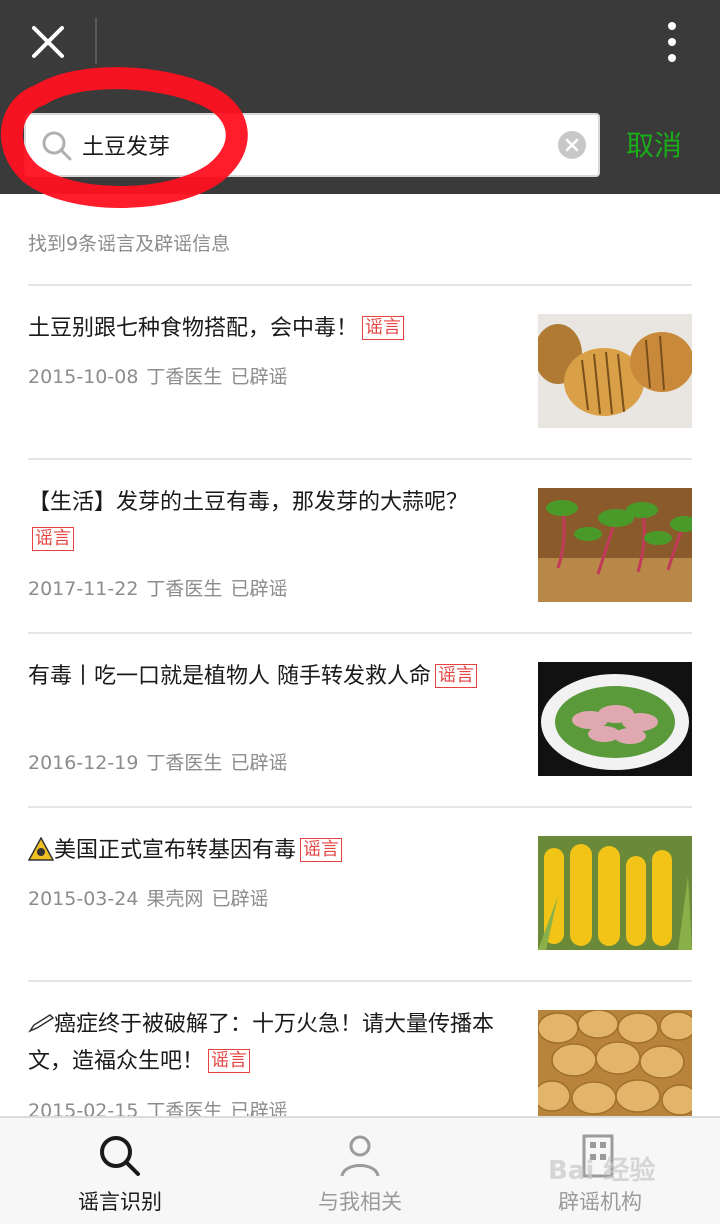  I want to click on tab-related-to-me: 与我相关, so click(360, 1171).